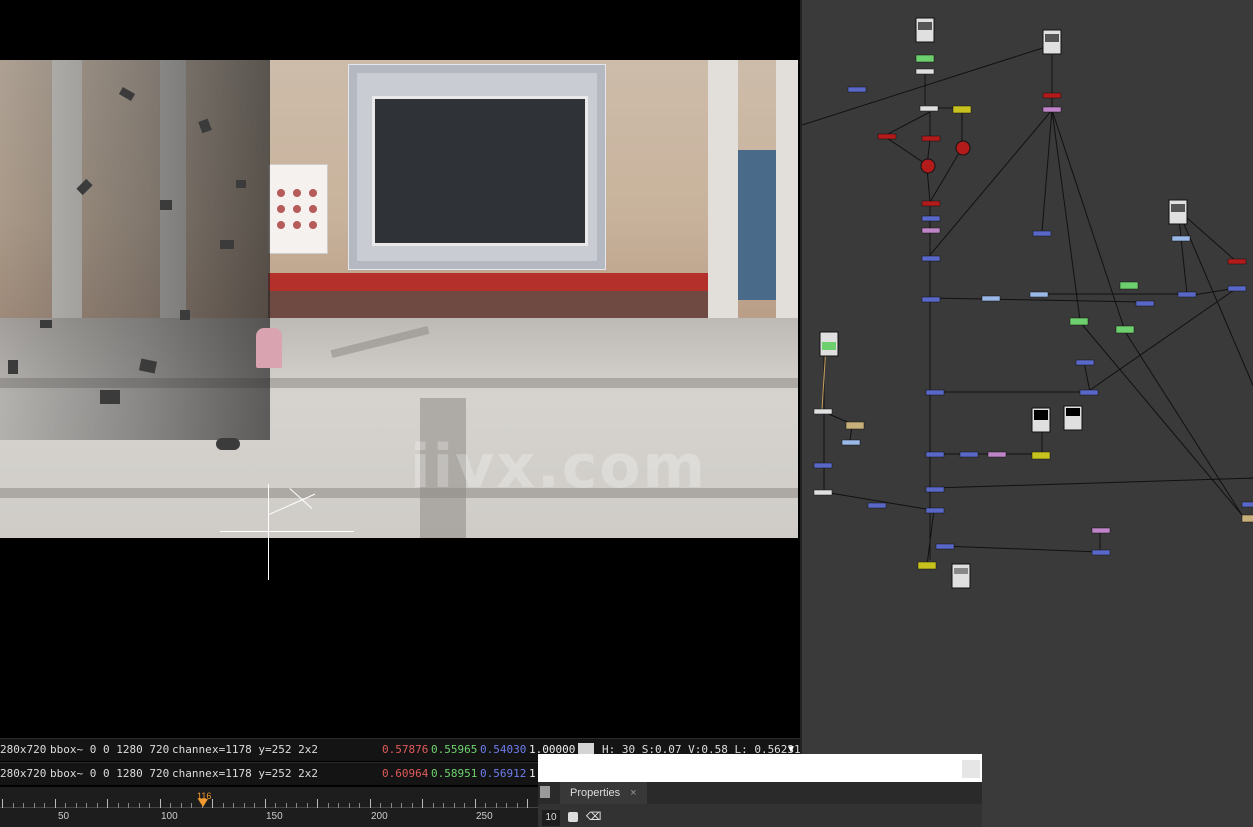  I want to click on clear-panels-icon: ⌫, so click(594, 816).